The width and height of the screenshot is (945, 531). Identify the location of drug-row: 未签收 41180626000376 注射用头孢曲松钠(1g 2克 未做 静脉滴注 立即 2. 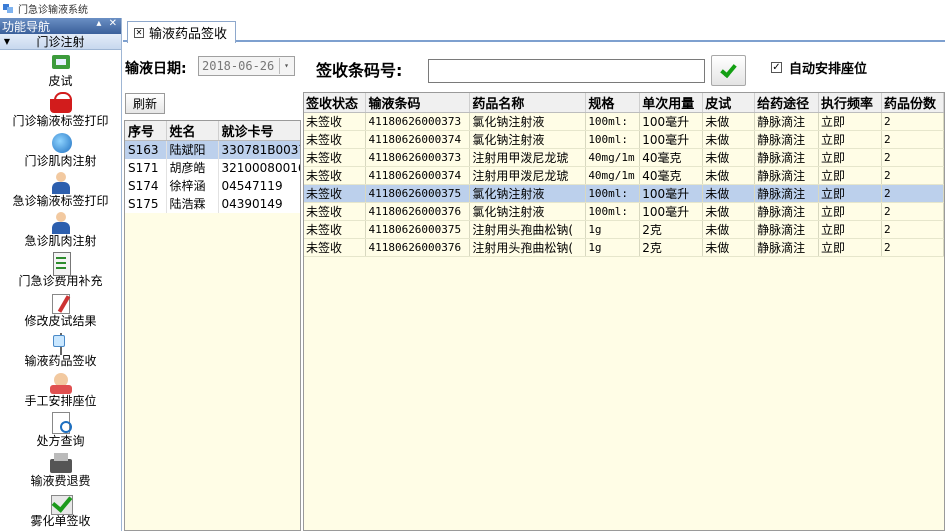
(624, 247).